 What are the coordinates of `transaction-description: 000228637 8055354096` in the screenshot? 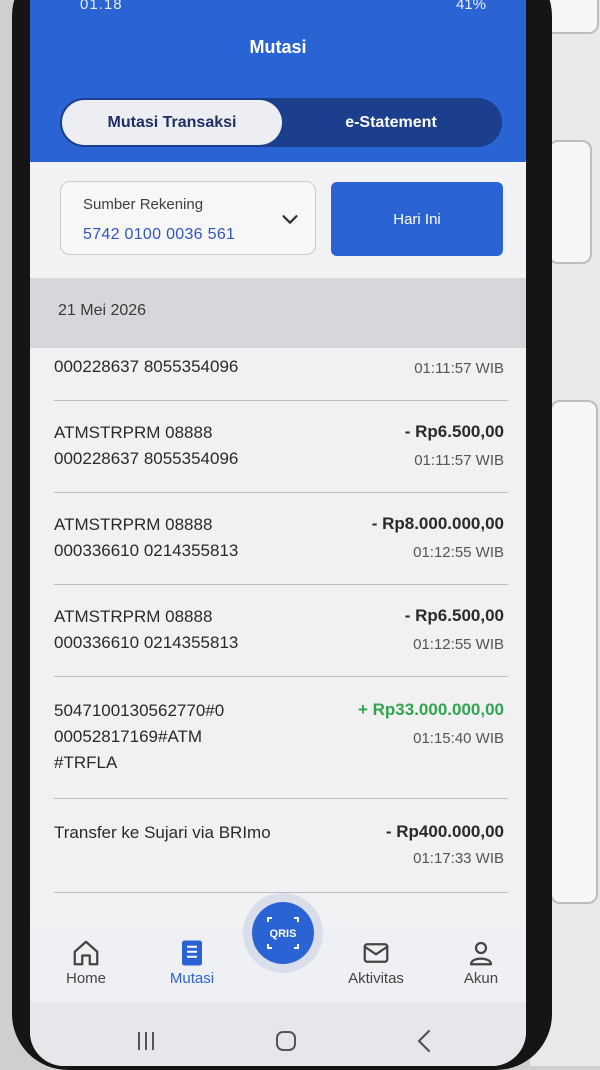 It's located at (146, 367).